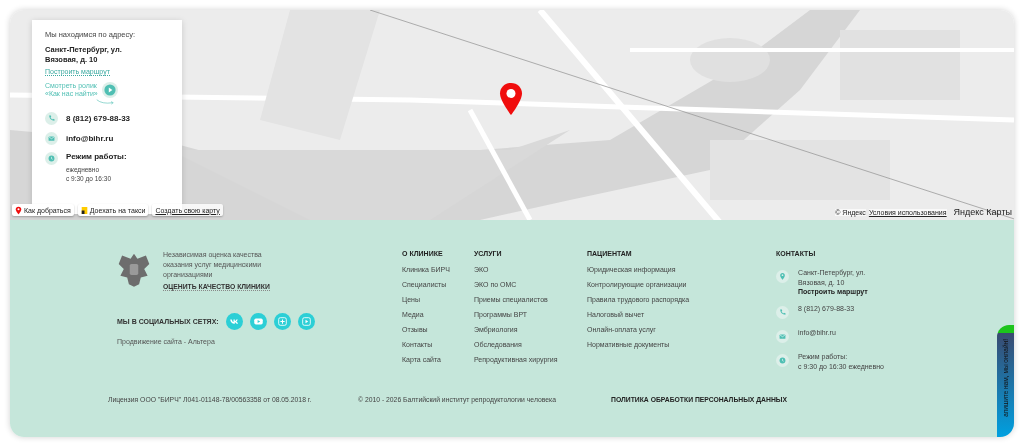 The height and width of the screenshot is (447, 1024). Describe the element at coordinates (258, 322) in the screenshot. I see `video-icon` at that location.